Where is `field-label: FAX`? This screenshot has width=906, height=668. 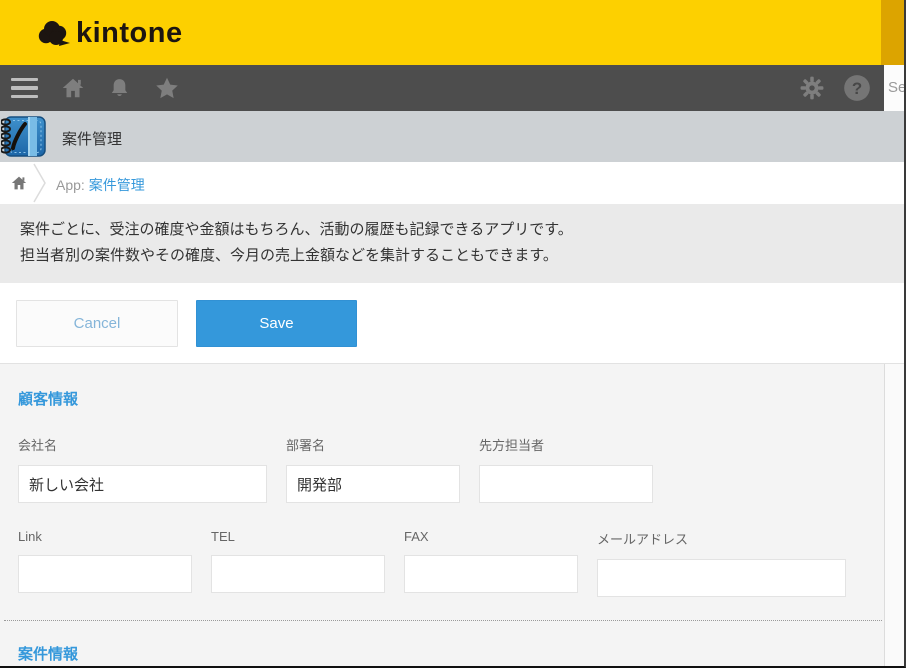
field-label: FAX is located at coordinates (416, 536).